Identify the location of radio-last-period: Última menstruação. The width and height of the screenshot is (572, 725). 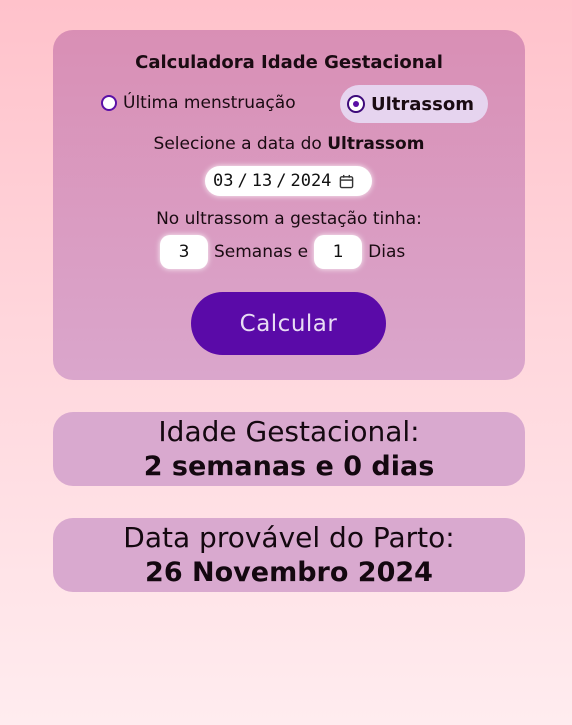
(198, 103).